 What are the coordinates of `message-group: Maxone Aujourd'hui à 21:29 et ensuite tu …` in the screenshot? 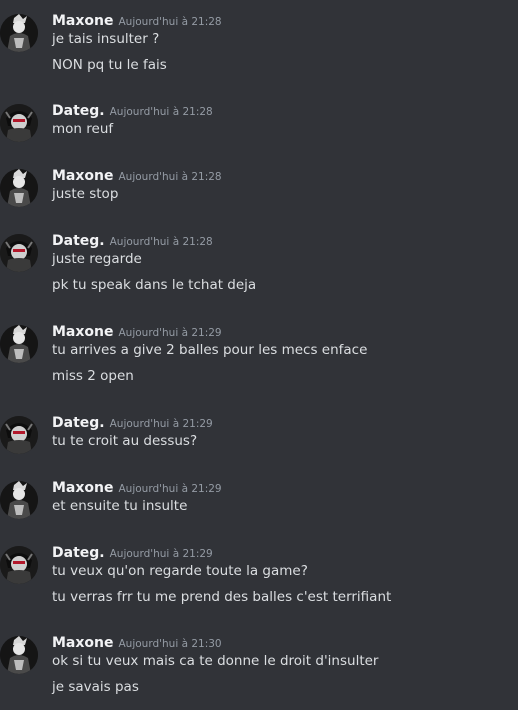 It's located at (259, 498).